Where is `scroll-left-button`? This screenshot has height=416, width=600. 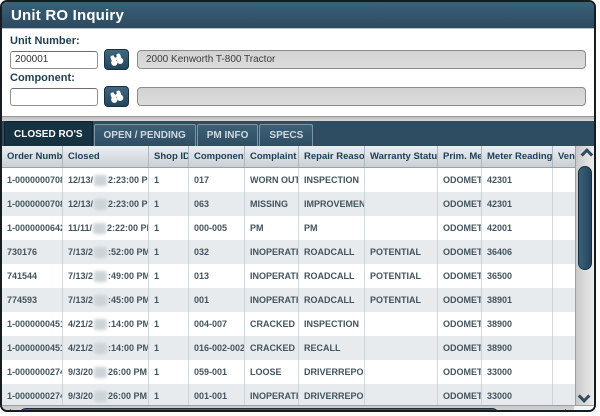
scroll-left-button is located at coordinates (10, 408).